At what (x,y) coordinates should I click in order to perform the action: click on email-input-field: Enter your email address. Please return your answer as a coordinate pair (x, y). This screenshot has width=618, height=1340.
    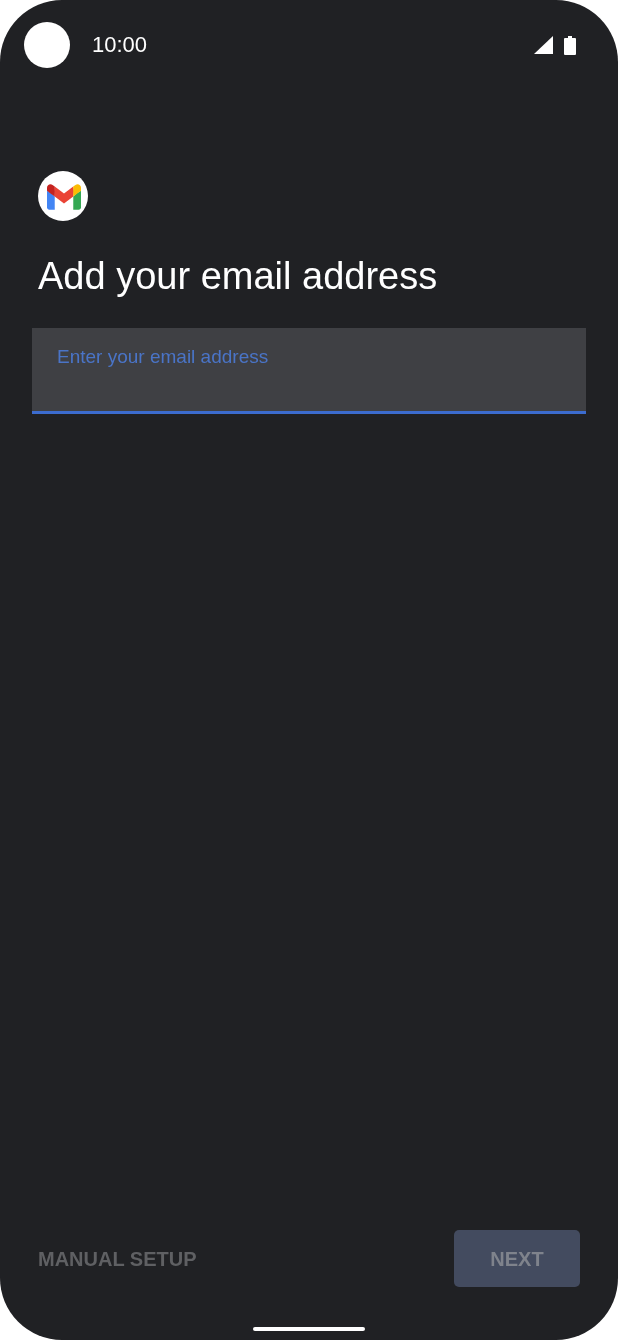
    Looking at the image, I should click on (309, 371).